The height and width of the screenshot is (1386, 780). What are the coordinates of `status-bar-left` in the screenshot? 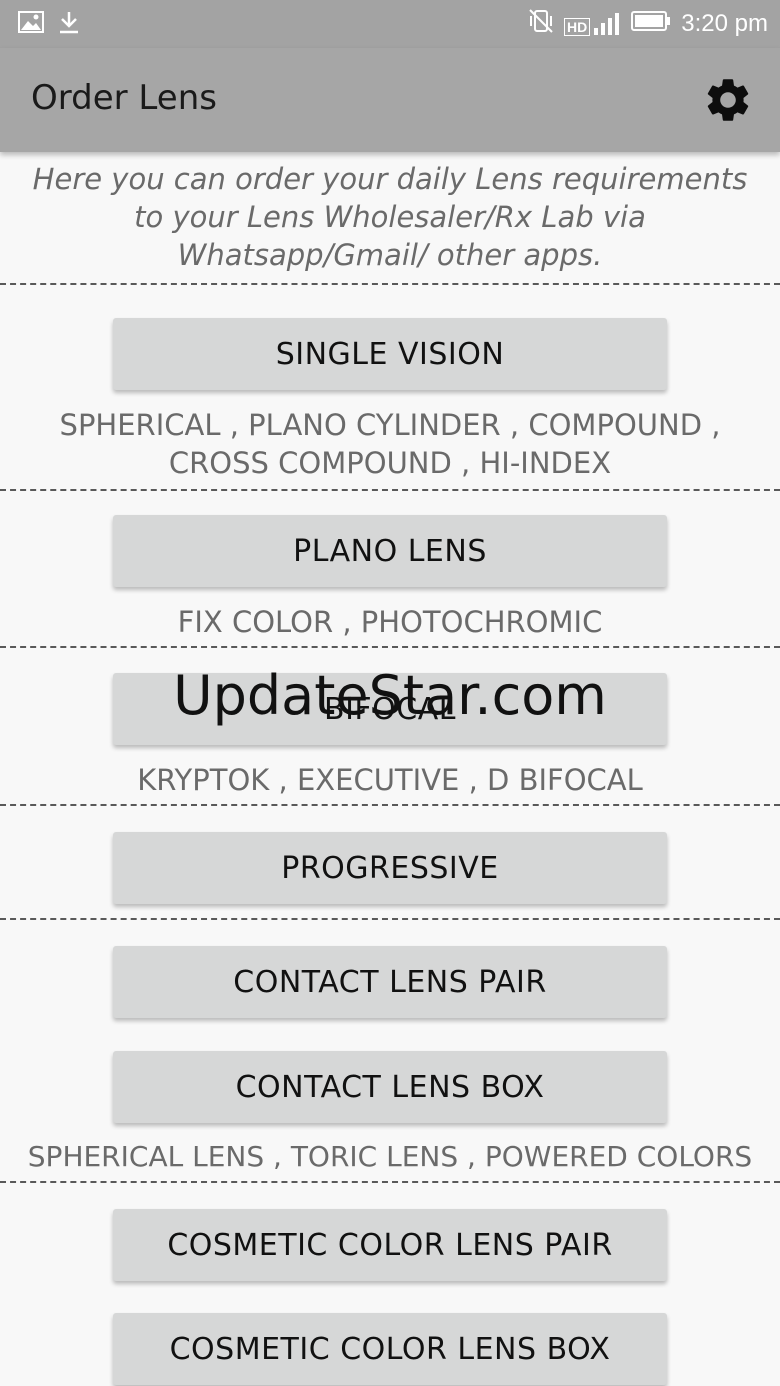 It's located at (49, 24).